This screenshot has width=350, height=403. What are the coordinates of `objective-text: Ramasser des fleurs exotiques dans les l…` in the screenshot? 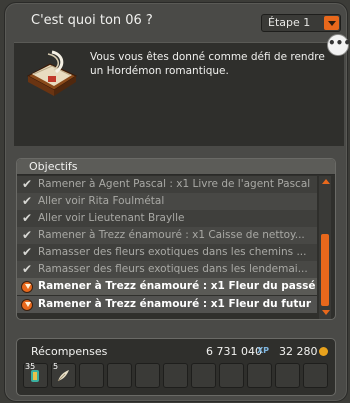 It's located at (173, 269).